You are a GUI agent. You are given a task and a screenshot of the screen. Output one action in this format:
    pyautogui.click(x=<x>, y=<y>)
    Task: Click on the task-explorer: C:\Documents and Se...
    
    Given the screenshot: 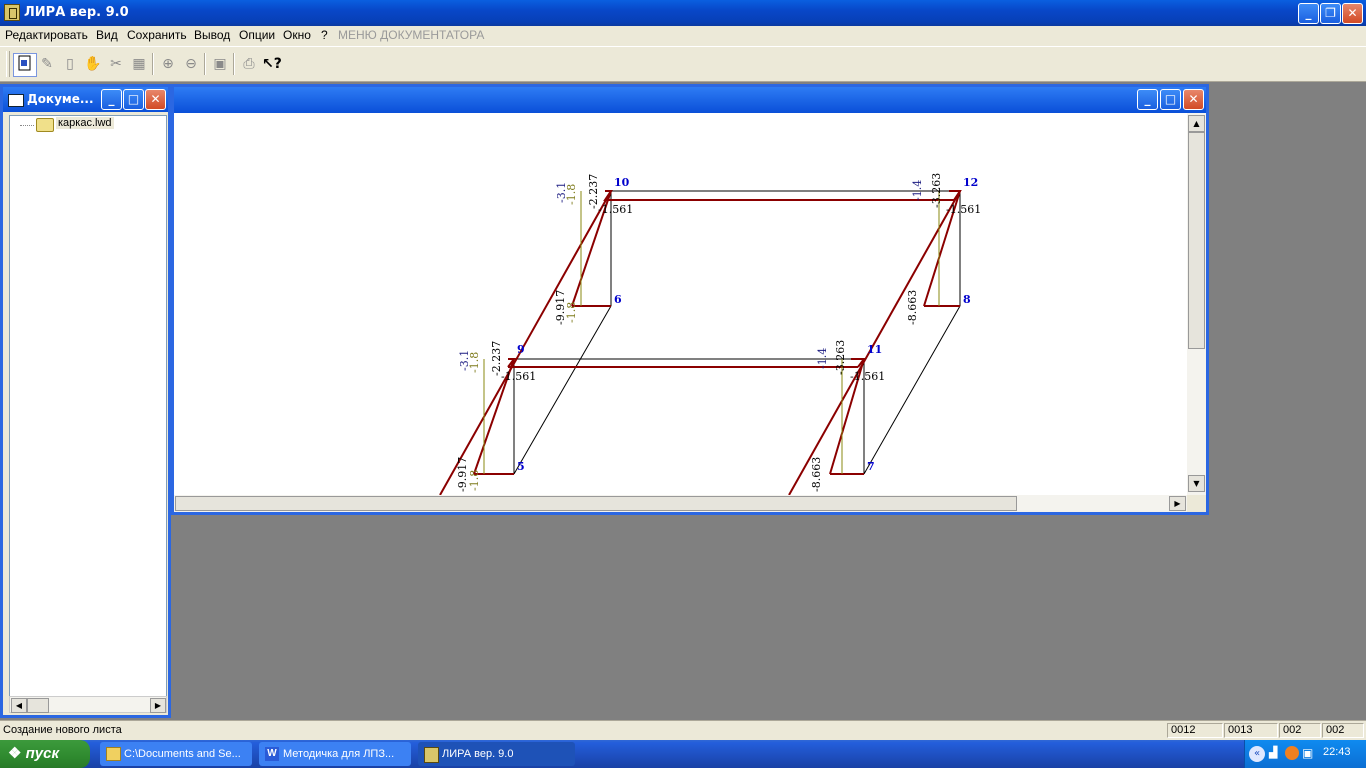 What is the action you would take?
    pyautogui.click(x=176, y=754)
    